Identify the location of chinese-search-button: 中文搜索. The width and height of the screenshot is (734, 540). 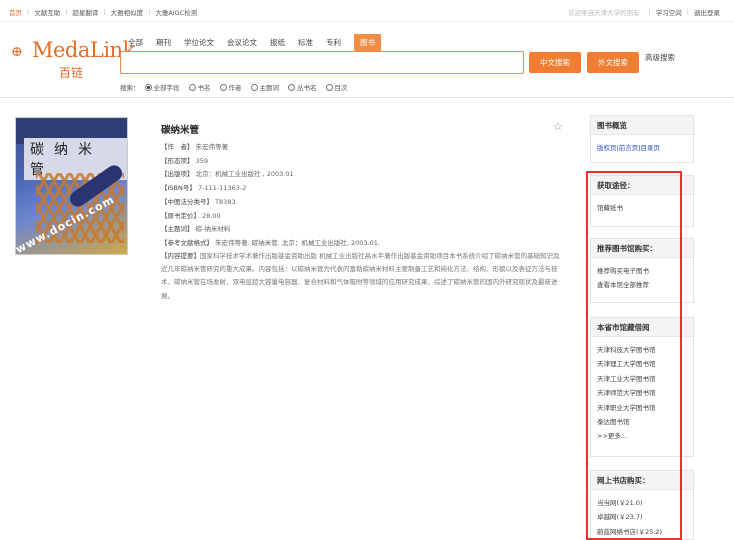
(555, 62).